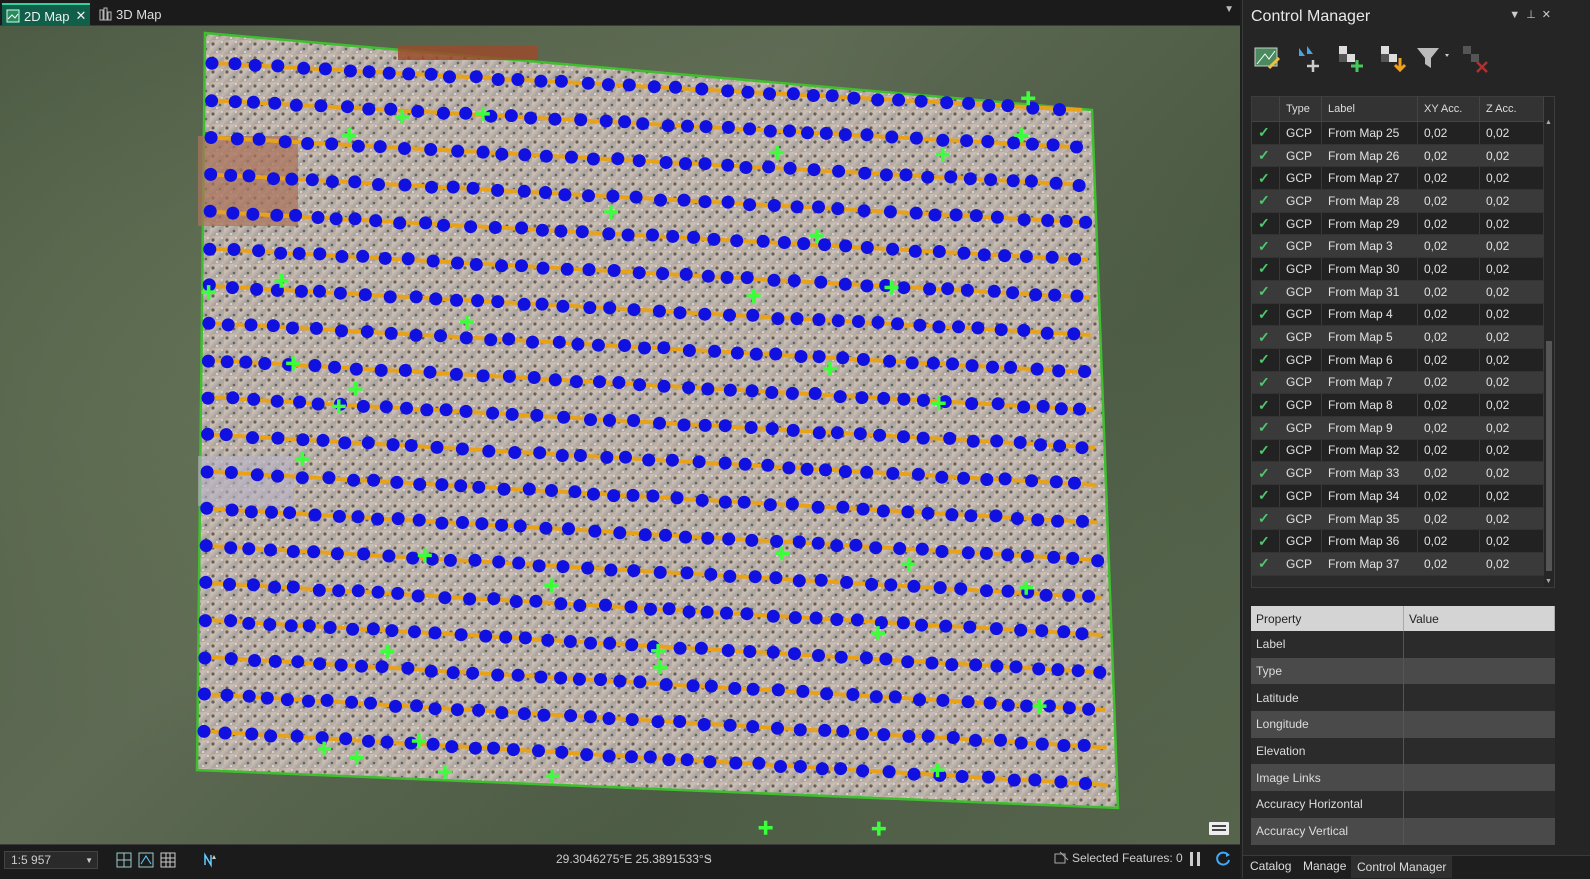 Image resolution: width=1590 pixels, height=879 pixels. What do you see at coordinates (1398, 337) in the screenshot?
I see `table-row: ✓ GCP From Map 5 0,02 0,02` at bounding box center [1398, 337].